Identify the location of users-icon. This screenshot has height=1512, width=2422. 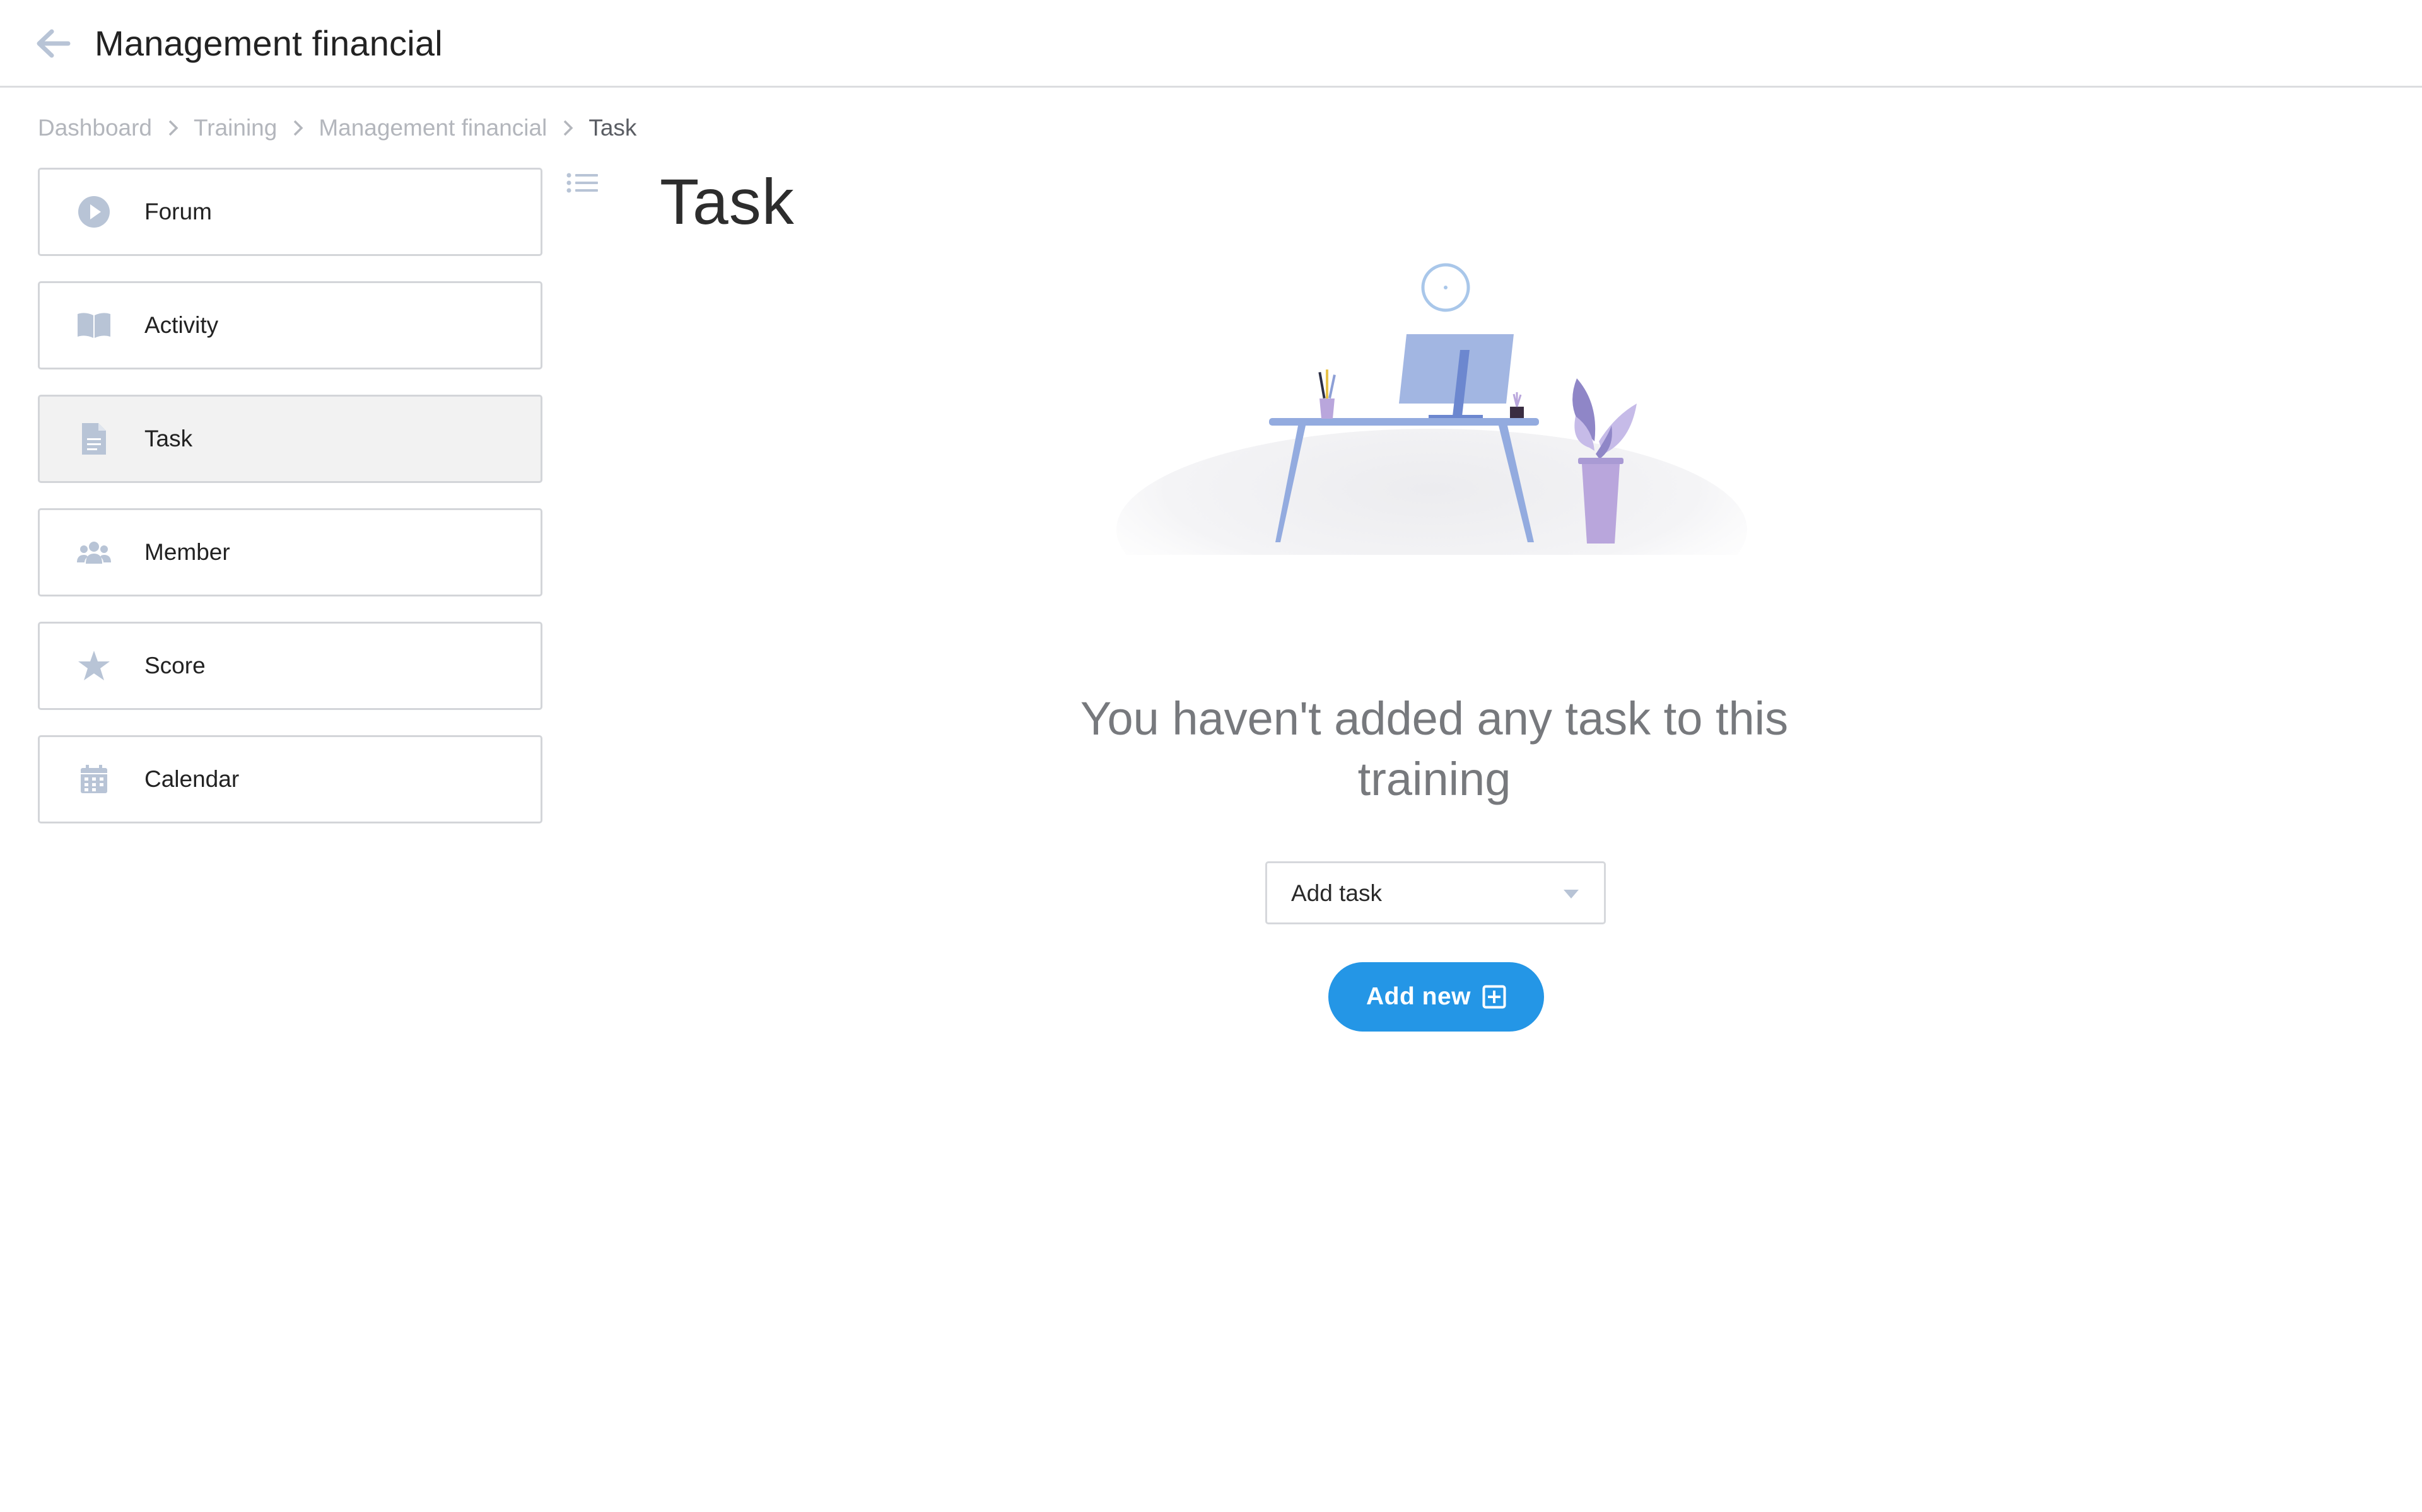
(94, 552).